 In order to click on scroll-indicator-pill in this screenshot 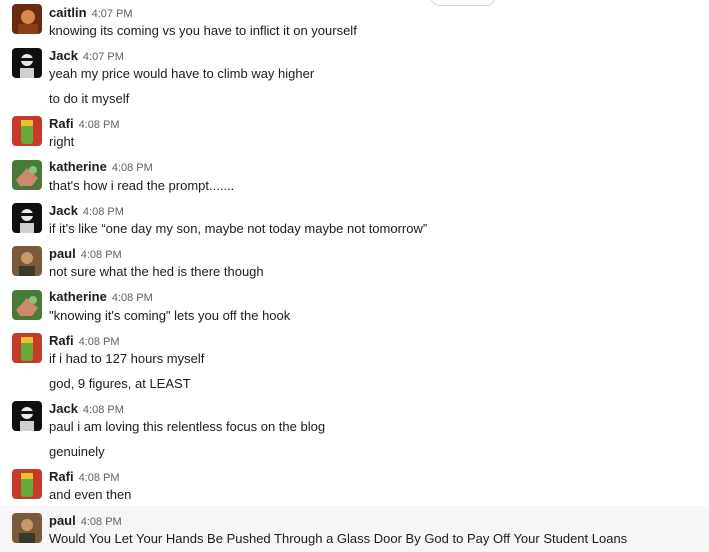, I will do `click(463, 3)`.